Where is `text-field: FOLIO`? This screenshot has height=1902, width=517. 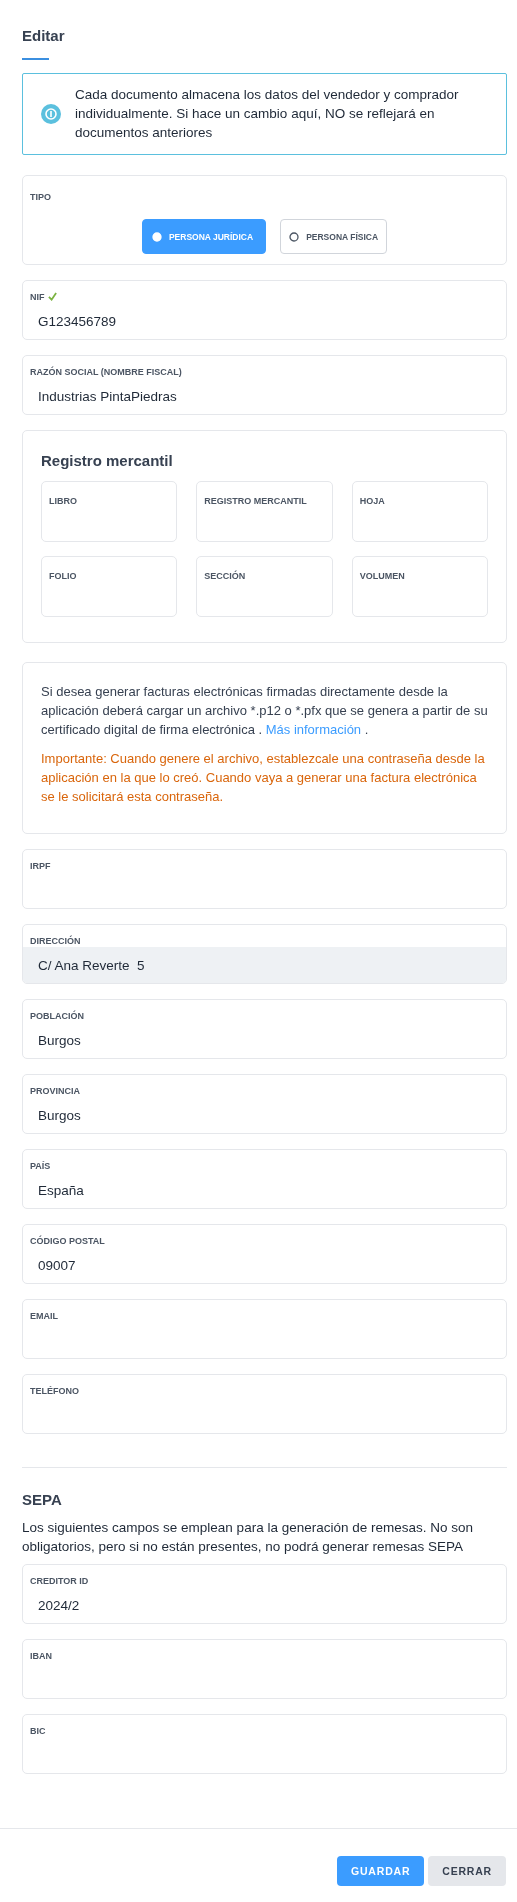
text-field: FOLIO is located at coordinates (109, 586).